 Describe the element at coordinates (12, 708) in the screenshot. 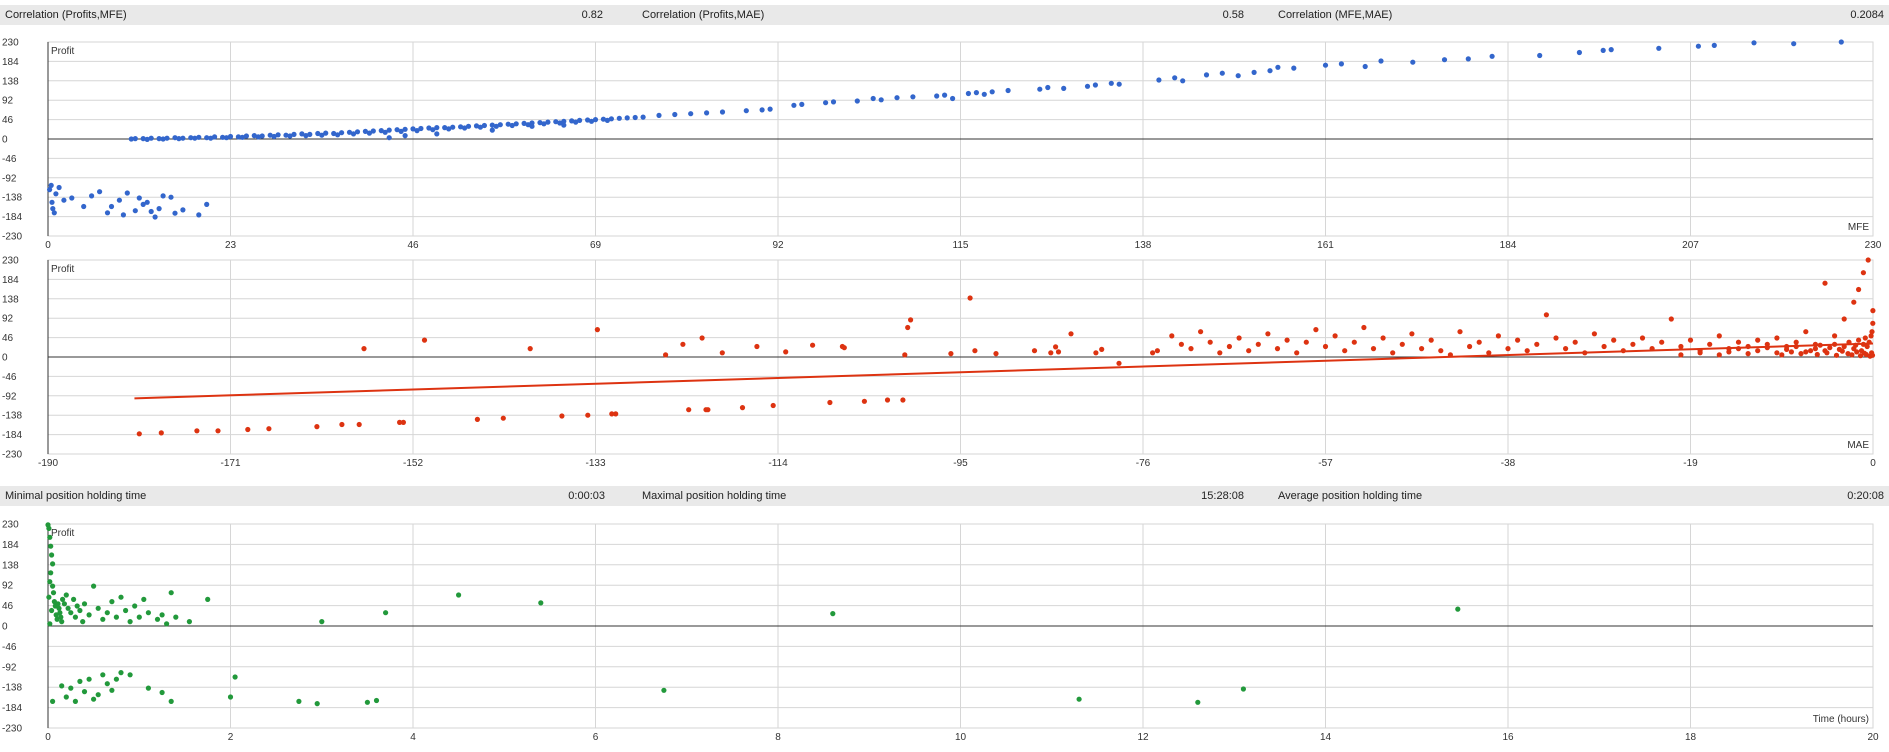

I see `y-tick-label: -184` at that location.